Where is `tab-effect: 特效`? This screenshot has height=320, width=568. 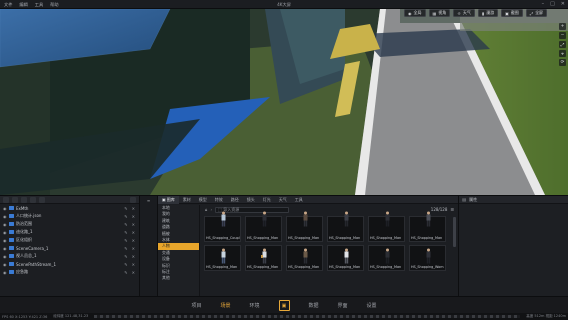 tab-effect: 特效 is located at coordinates (219, 200).